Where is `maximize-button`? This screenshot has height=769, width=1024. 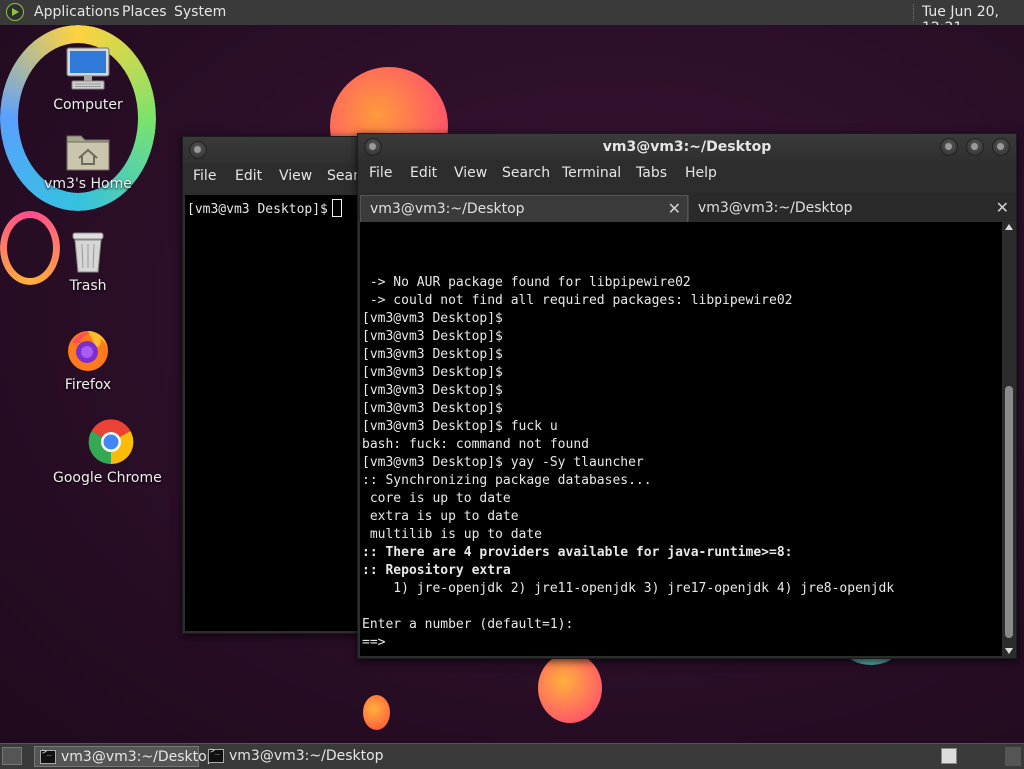 maximize-button is located at coordinates (975, 147).